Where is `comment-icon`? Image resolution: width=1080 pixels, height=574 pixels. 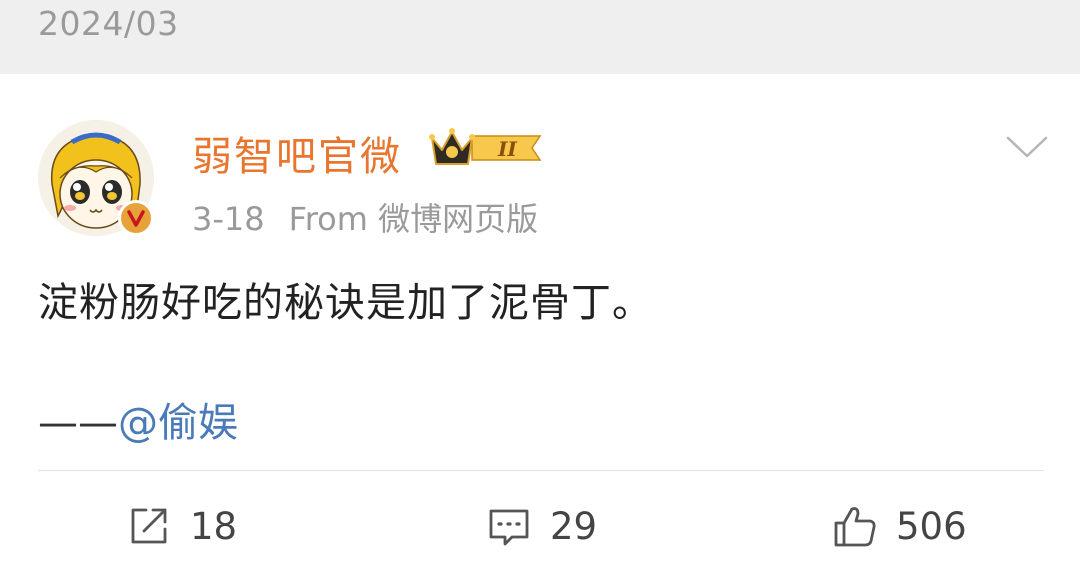
comment-icon is located at coordinates (509, 527).